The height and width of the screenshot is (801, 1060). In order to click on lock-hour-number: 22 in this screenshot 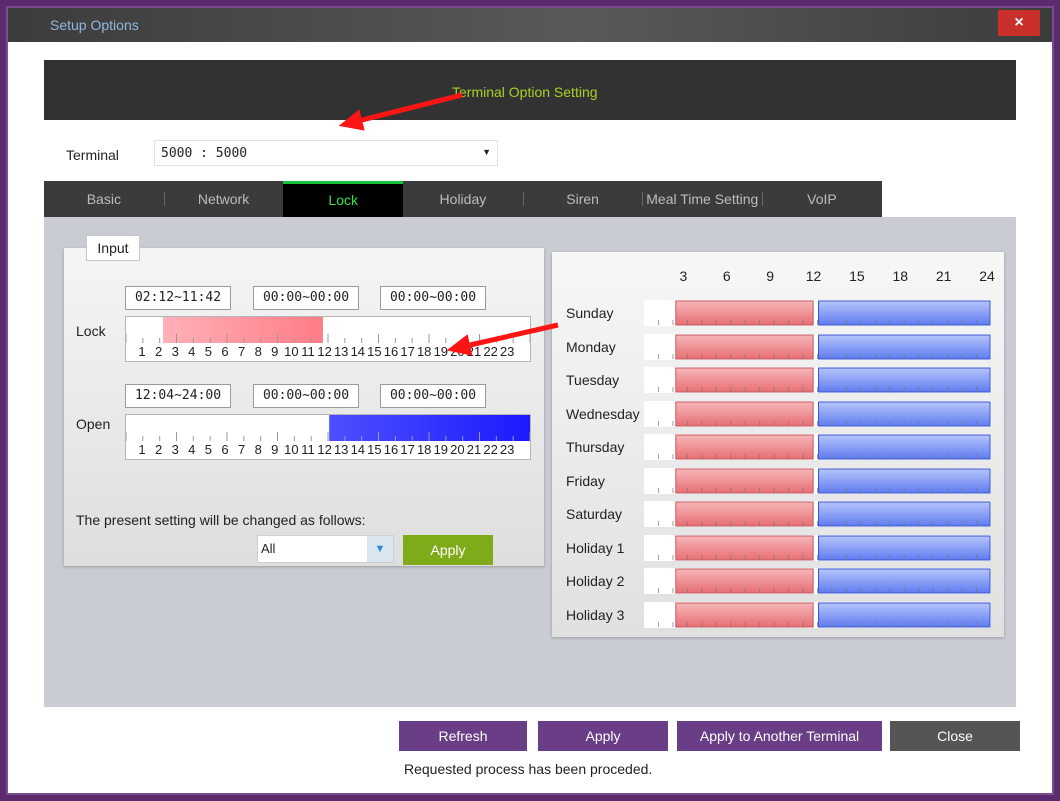, I will do `click(490, 351)`.